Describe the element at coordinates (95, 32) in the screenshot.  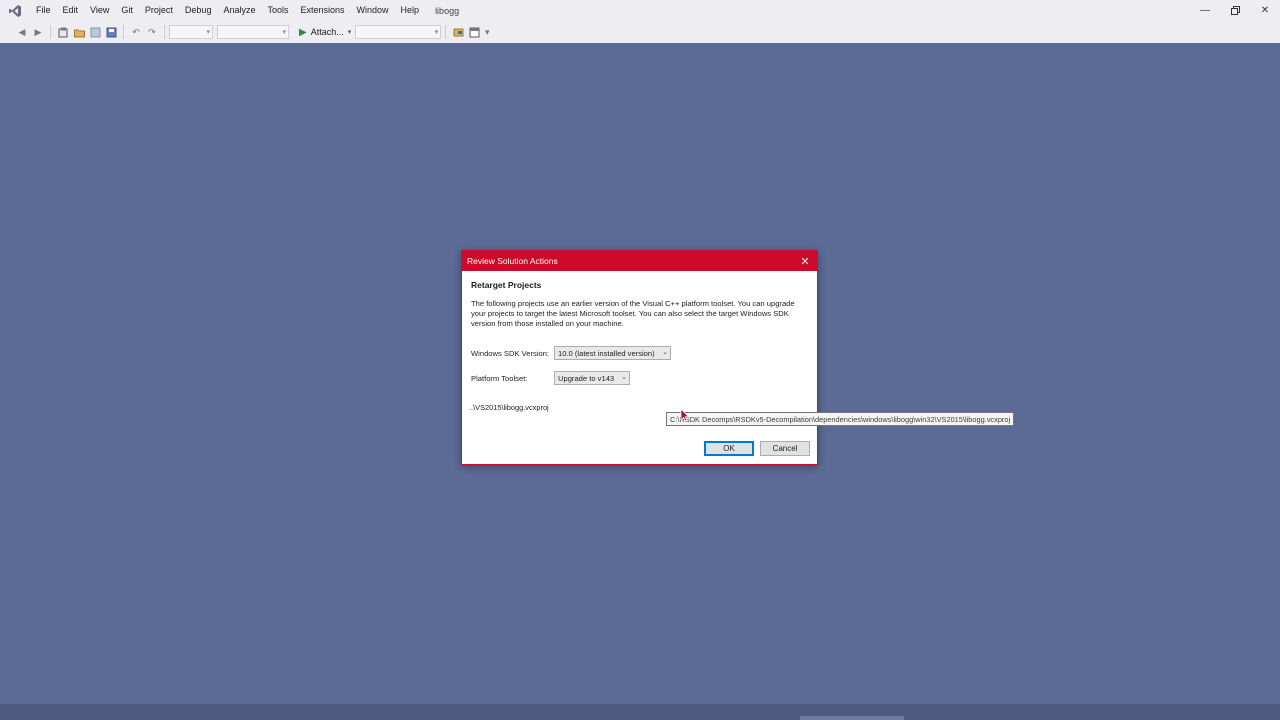
I see `save-icon` at that location.